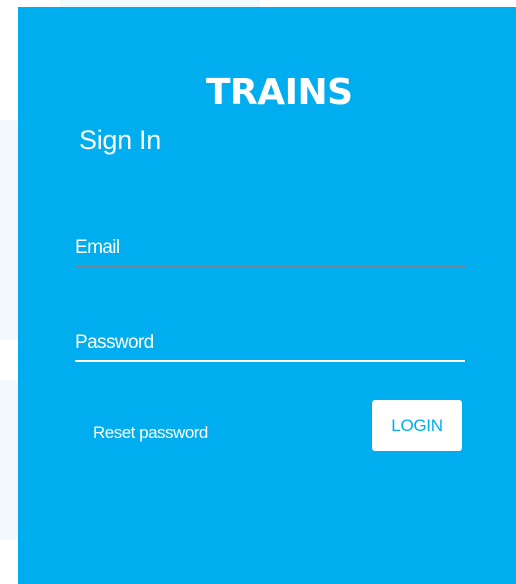 This screenshot has height=584, width=516. Describe the element at coordinates (120, 140) in the screenshot. I see `sign-in-heading: Sign In` at that location.